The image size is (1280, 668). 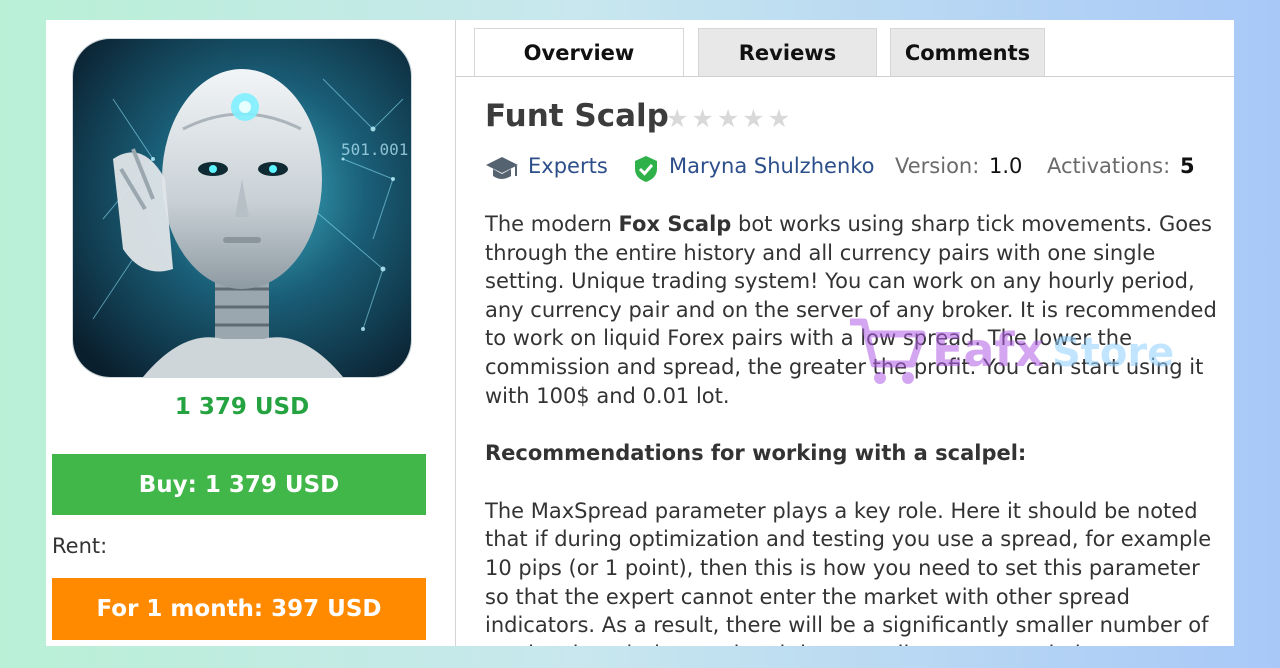 I want to click on svg-text: 501.001, so click(x=374, y=149).